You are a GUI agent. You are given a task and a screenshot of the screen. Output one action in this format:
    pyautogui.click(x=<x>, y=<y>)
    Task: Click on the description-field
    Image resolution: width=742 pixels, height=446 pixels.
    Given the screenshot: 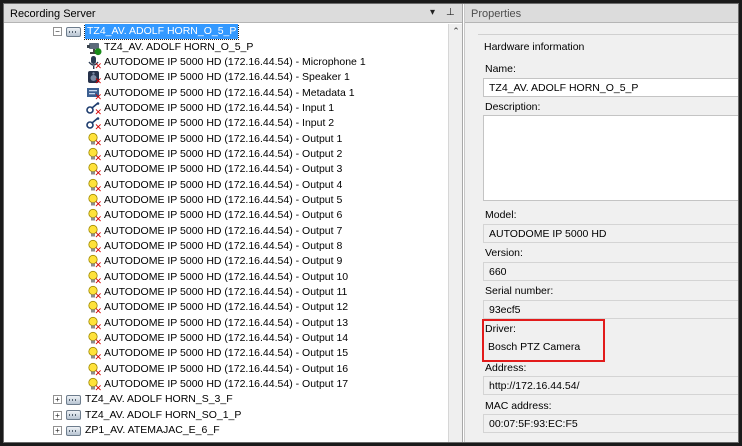 What is the action you would take?
    pyautogui.click(x=610, y=158)
    